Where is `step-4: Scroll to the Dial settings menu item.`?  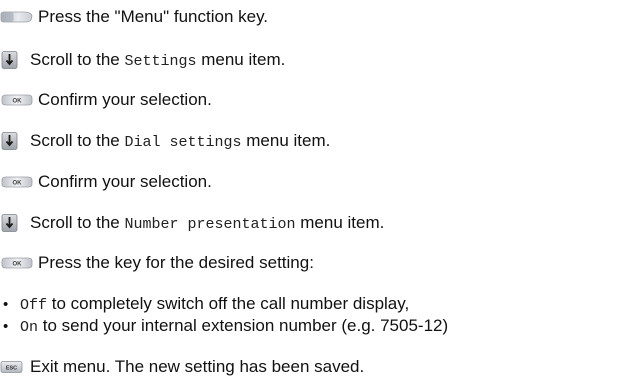
step-4: Scroll to the Dial settings menu item. is located at coordinates (165, 141).